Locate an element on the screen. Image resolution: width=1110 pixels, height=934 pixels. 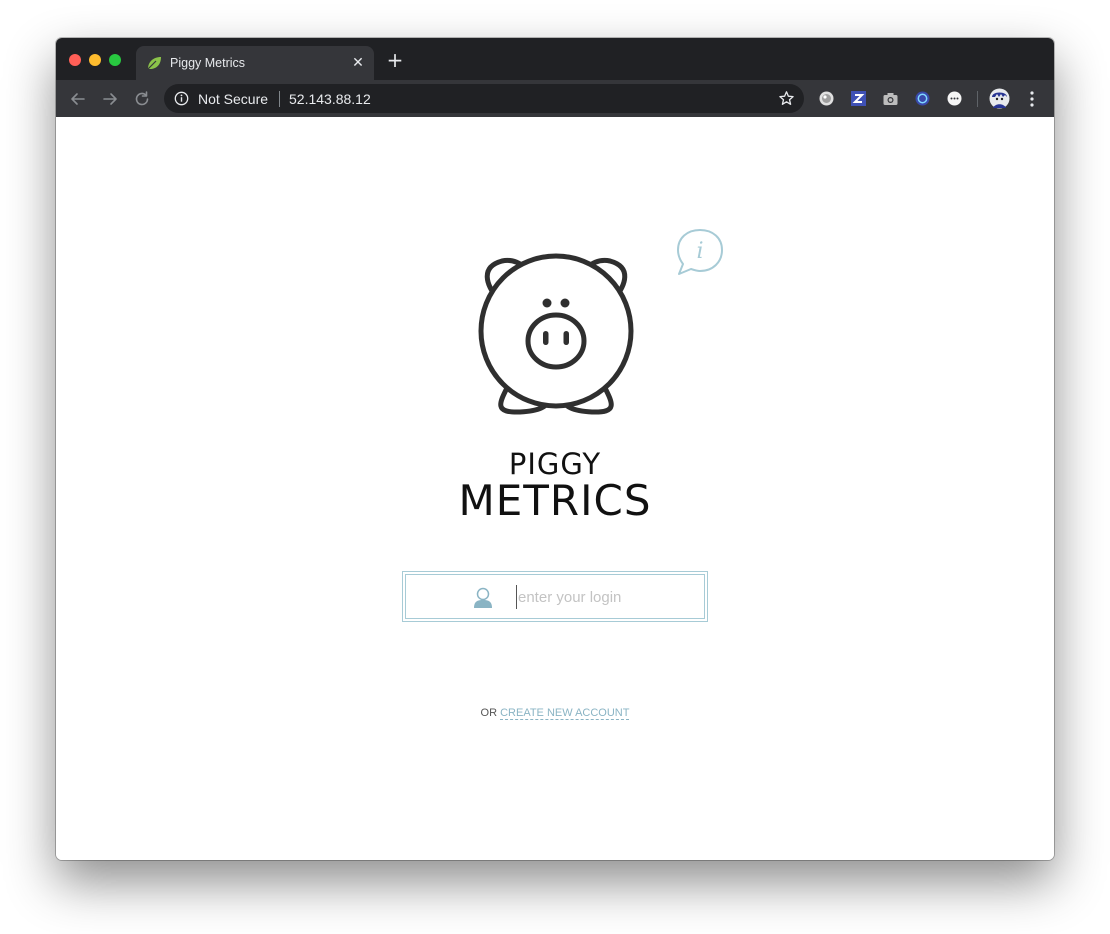
browser-menu-button is located at coordinates (1032, 99).